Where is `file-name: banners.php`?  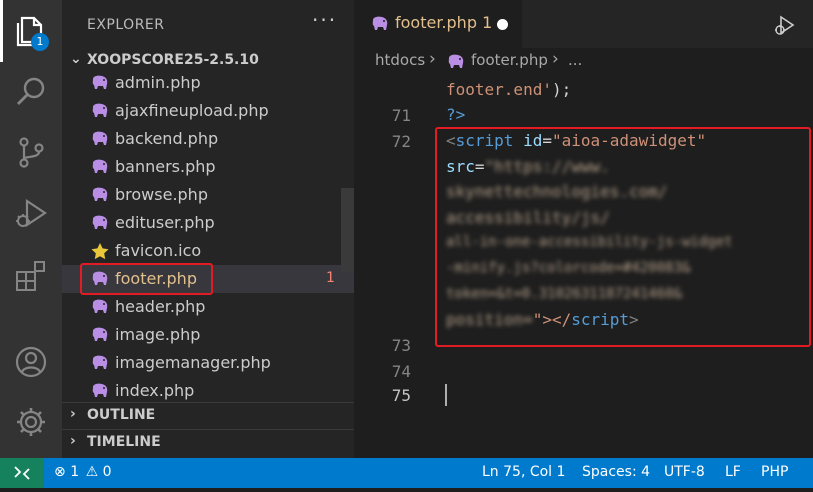
file-name: banners.php is located at coordinates (165, 166).